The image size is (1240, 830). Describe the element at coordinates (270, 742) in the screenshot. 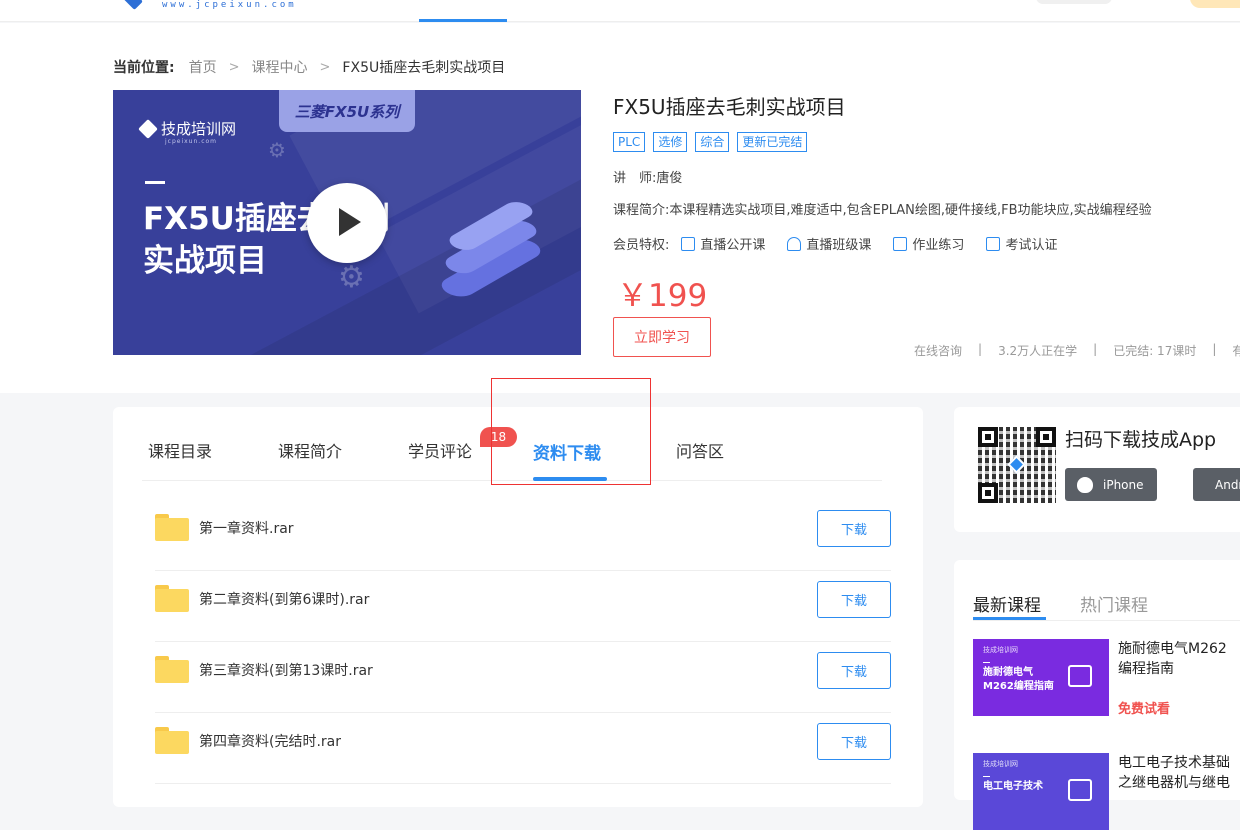

I see `file-name: 第四章资料(完结时.rar` at that location.